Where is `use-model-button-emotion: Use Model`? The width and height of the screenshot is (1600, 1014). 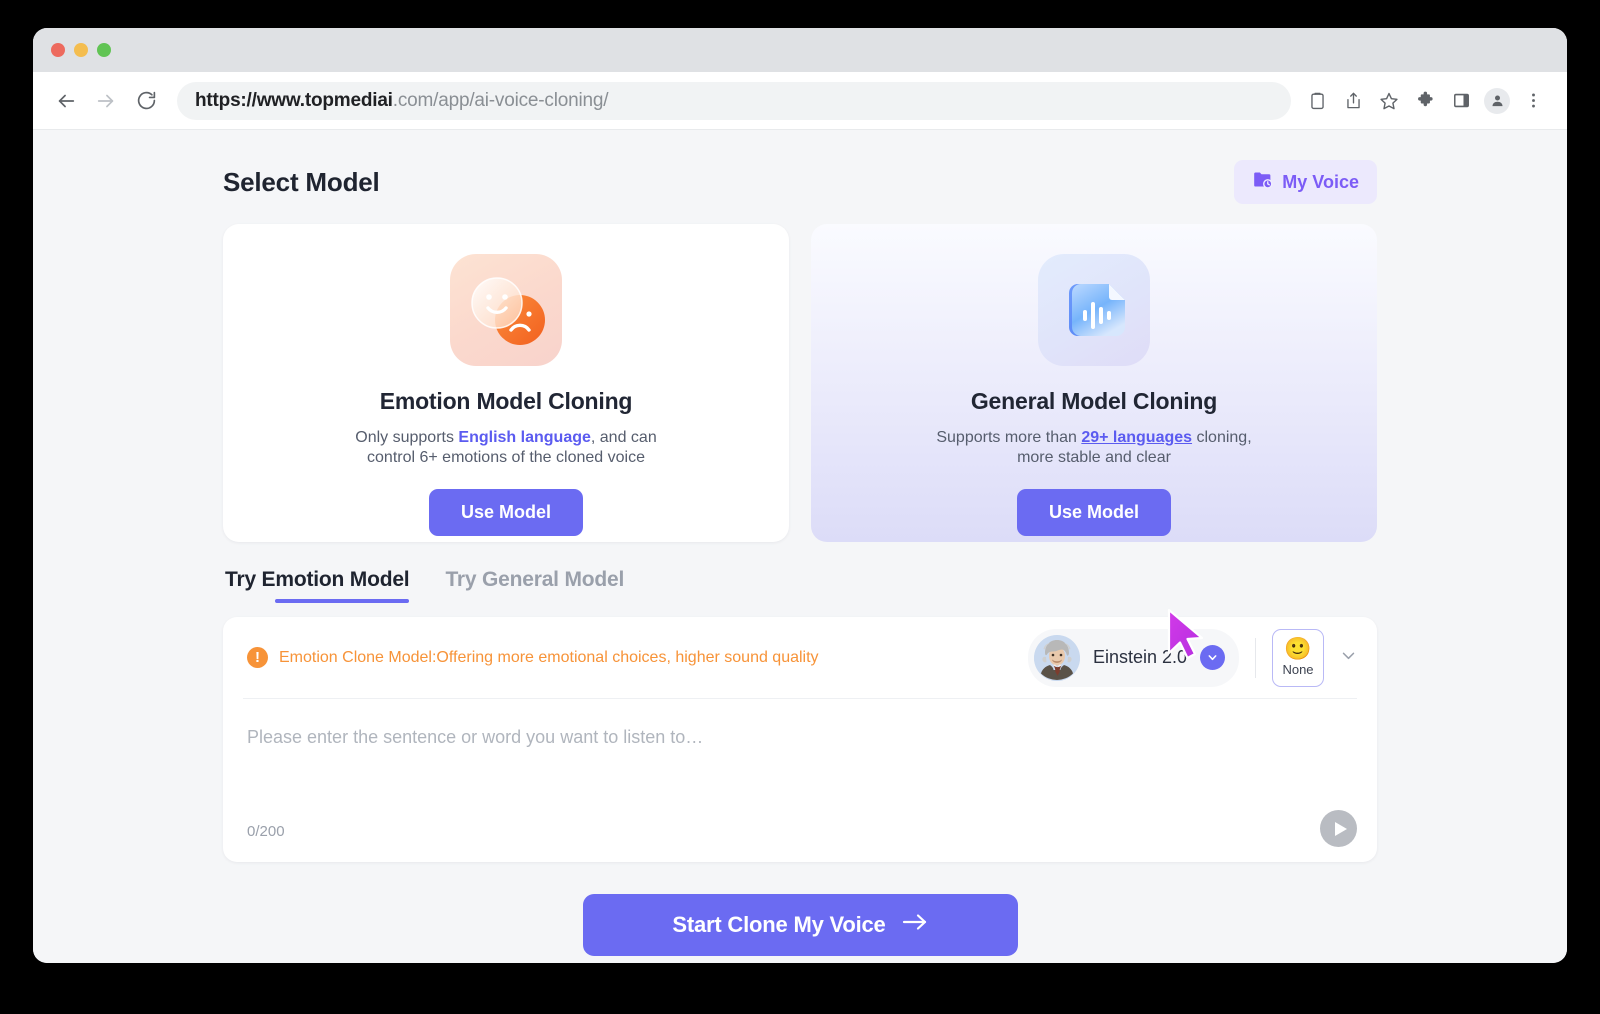 use-model-button-emotion: Use Model is located at coordinates (506, 512).